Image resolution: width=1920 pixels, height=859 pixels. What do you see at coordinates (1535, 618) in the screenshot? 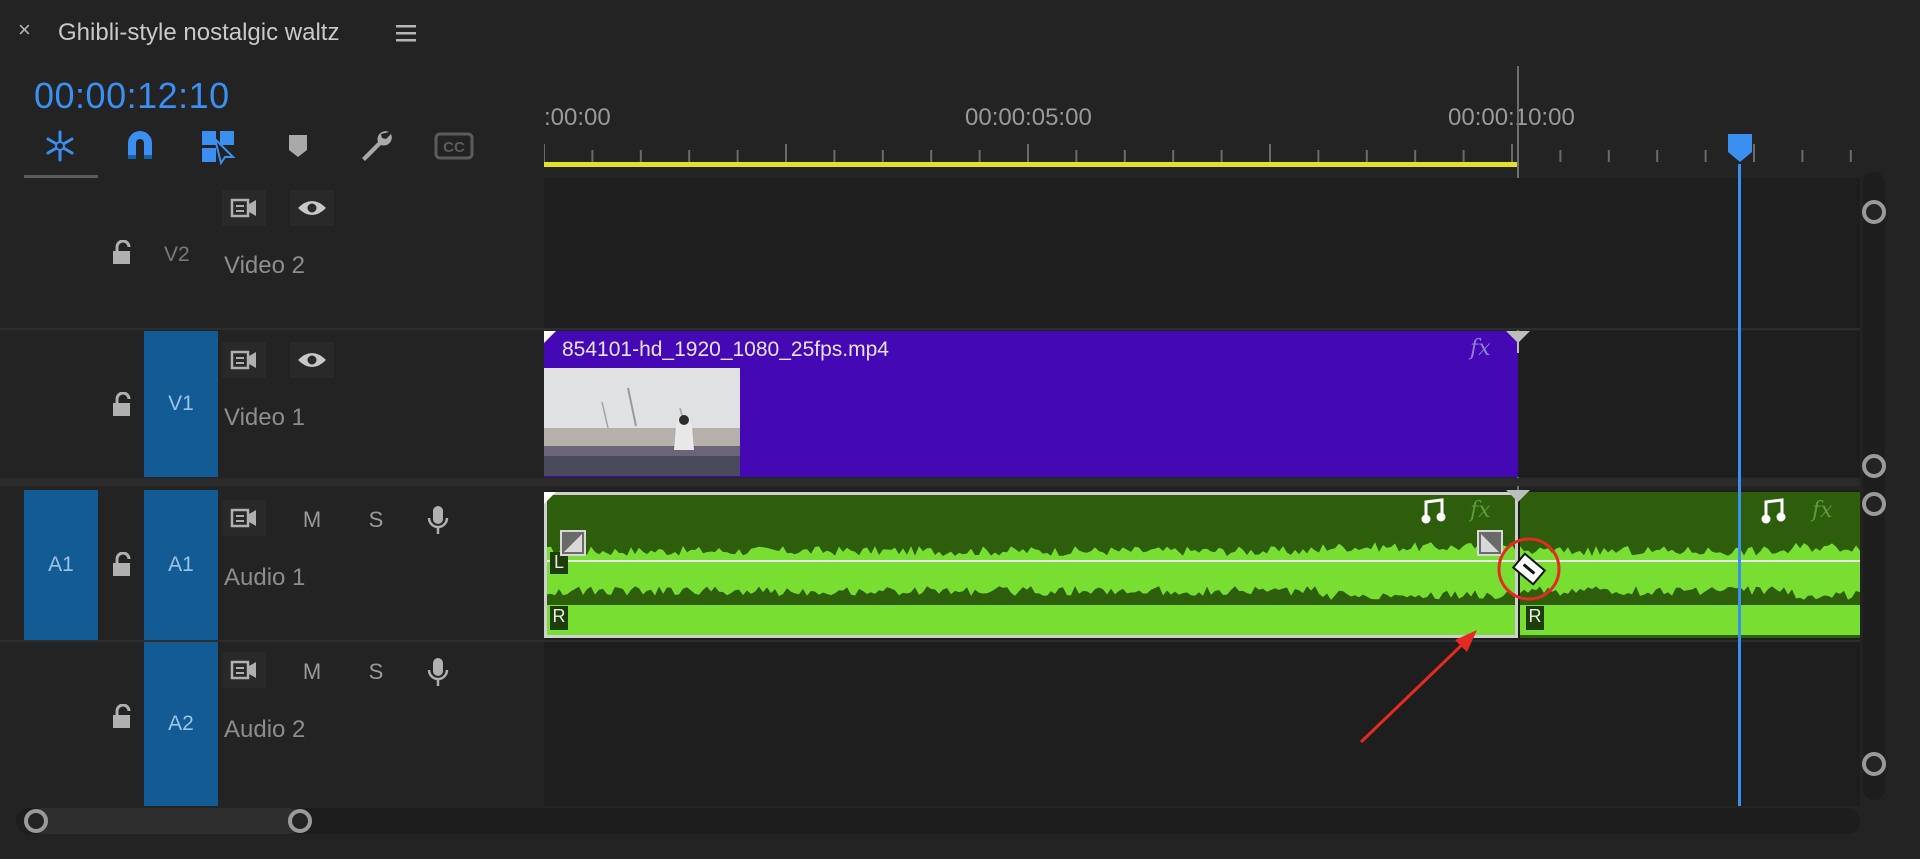
I see `channel-label-r-right: R` at bounding box center [1535, 618].